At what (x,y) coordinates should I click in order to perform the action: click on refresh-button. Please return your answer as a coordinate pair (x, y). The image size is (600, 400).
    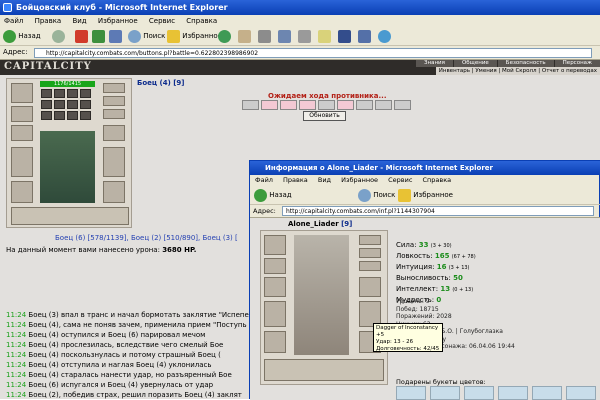
    Looking at the image, I should click on (98, 36).